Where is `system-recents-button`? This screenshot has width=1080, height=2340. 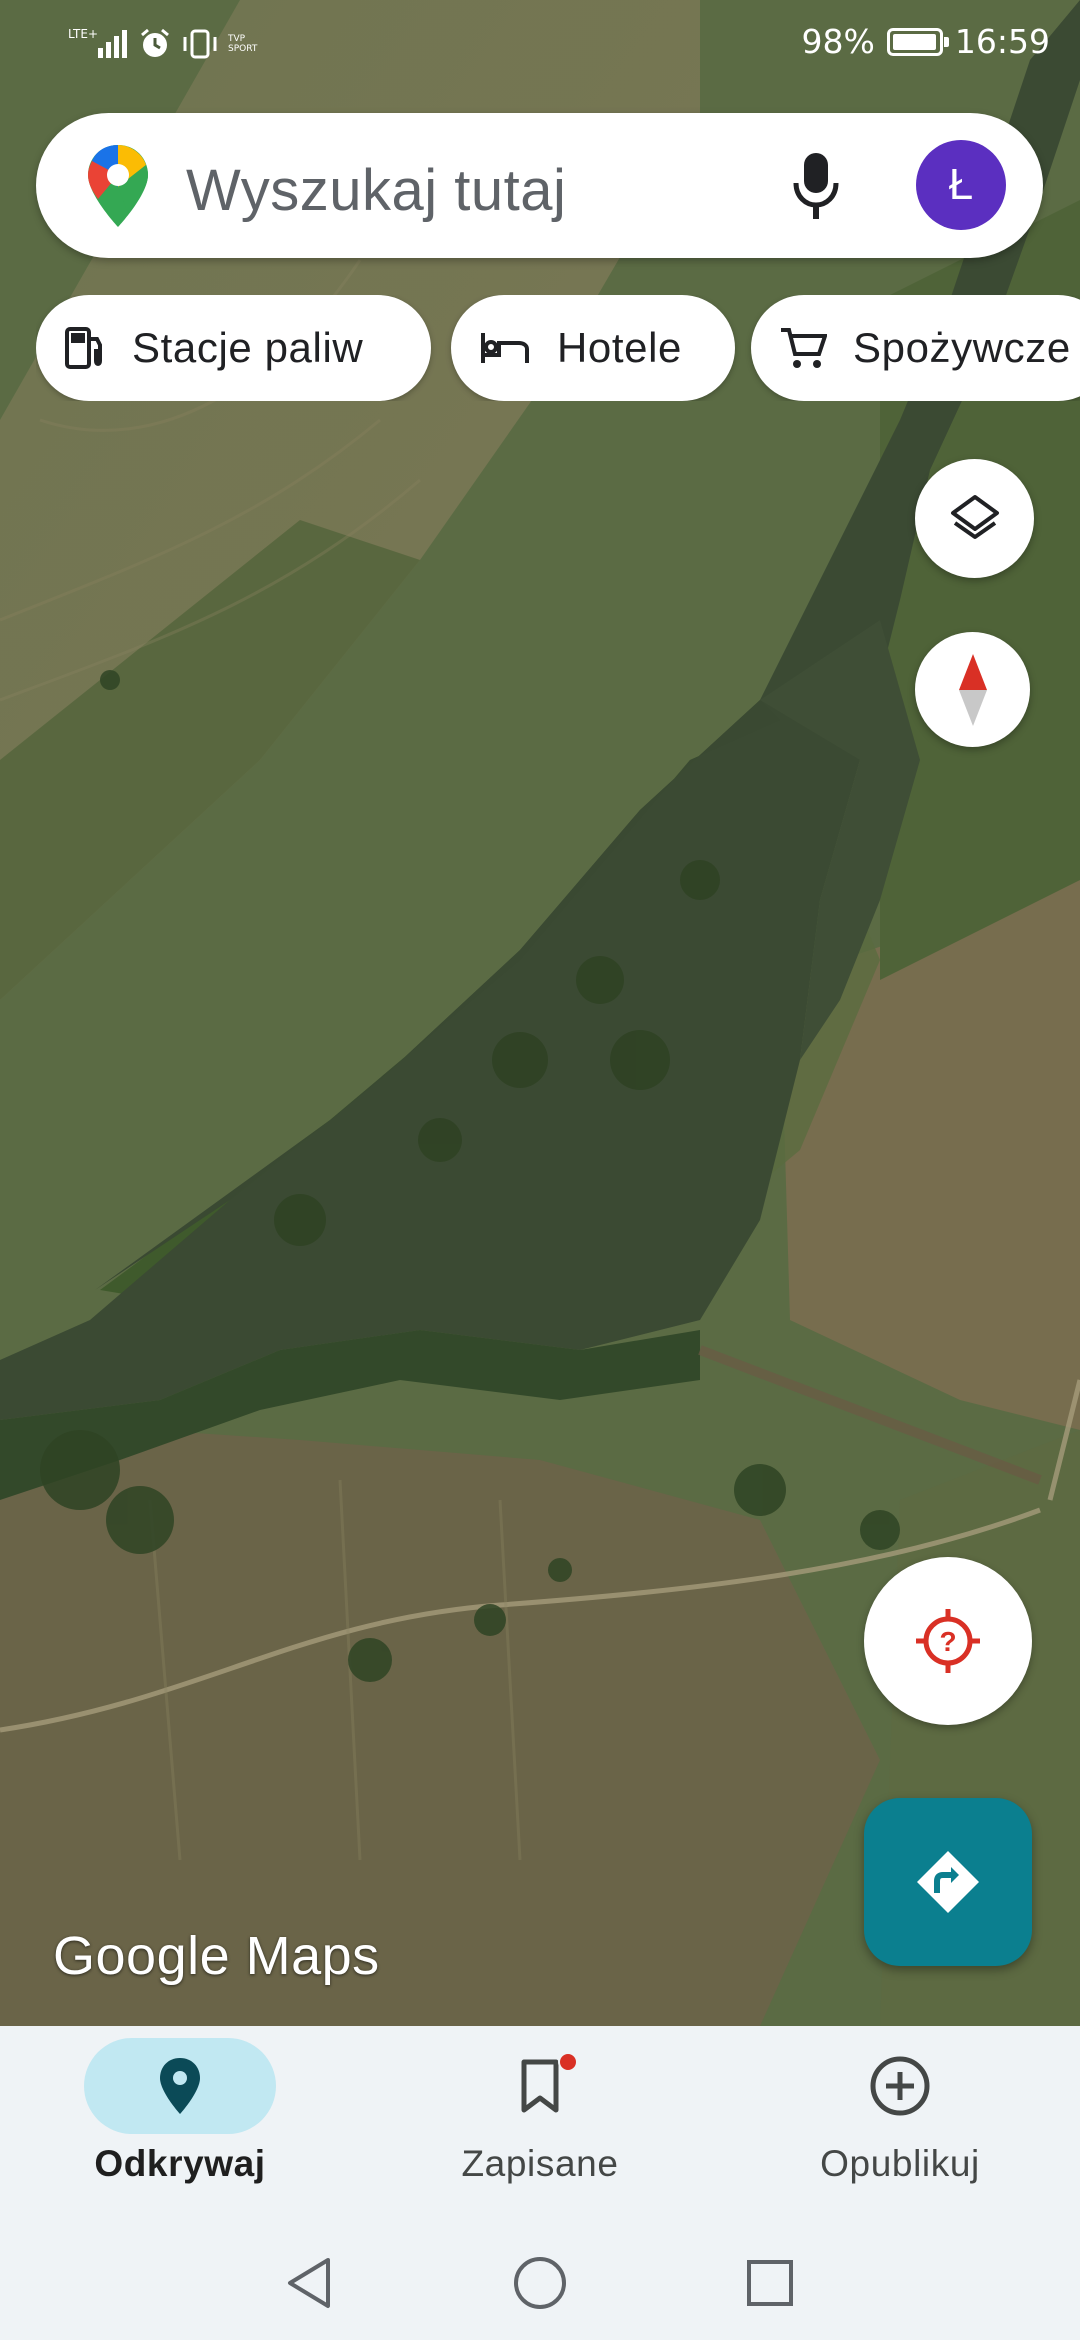
system-recents-button is located at coordinates (770, 2283).